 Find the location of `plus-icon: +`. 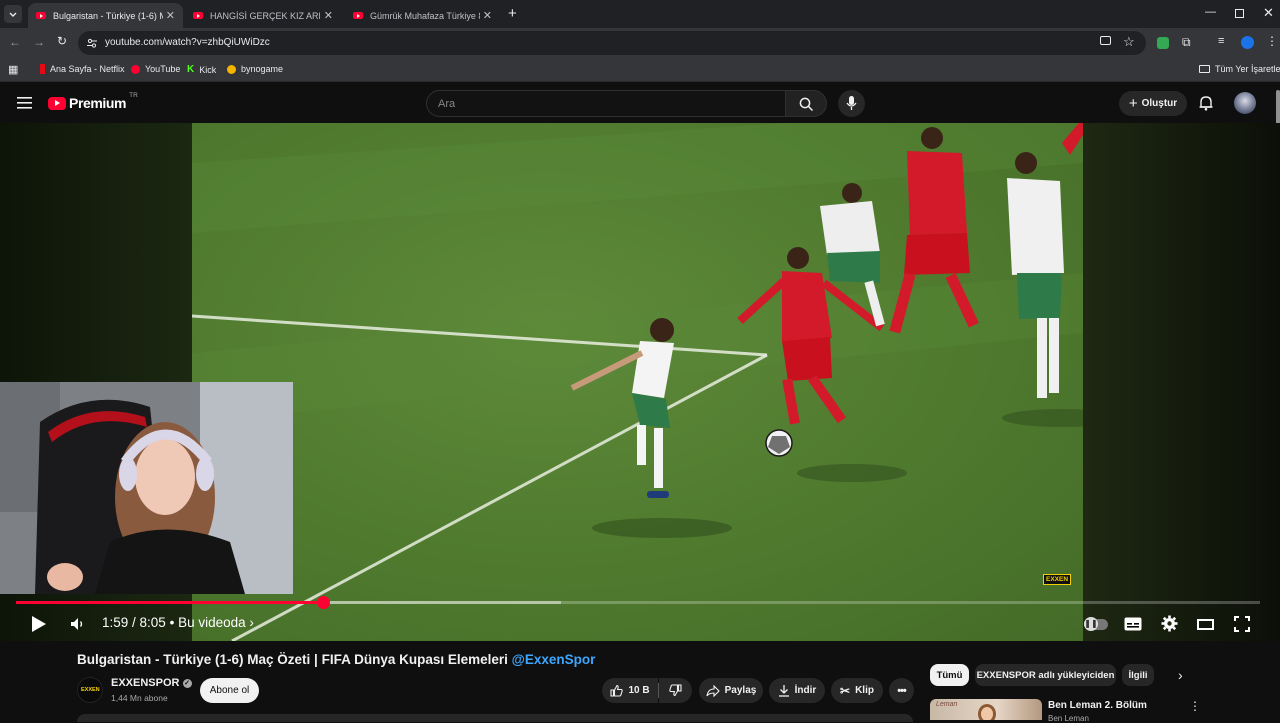

plus-icon: + is located at coordinates (1133, 103).